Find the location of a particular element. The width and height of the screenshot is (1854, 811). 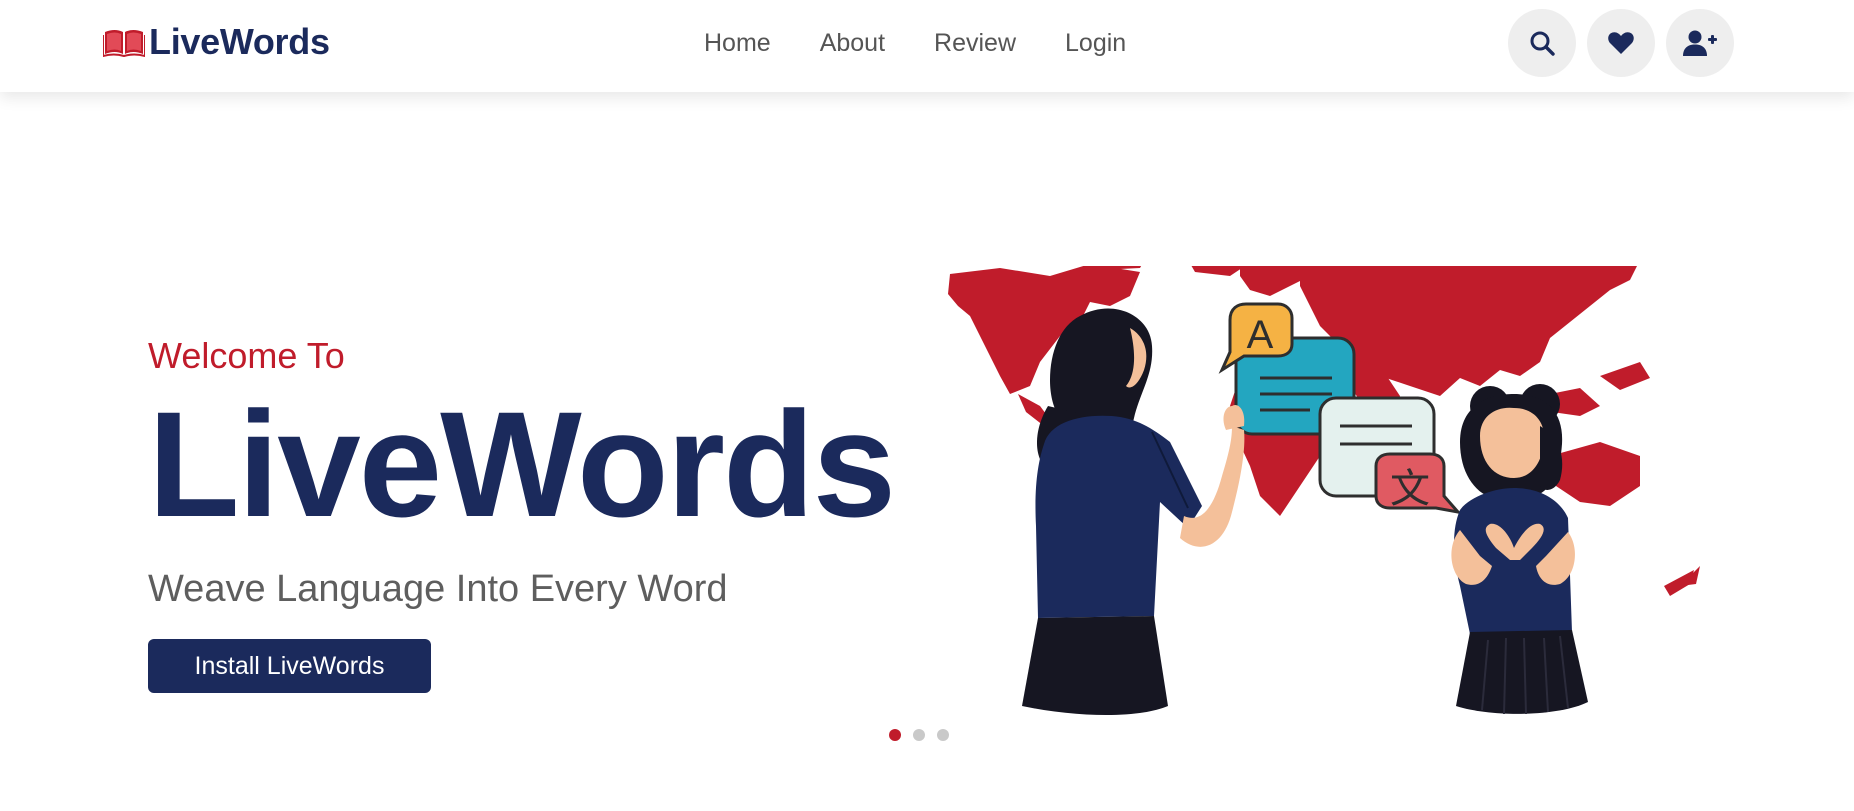

woman-speaker is located at coordinates (1133, 511).